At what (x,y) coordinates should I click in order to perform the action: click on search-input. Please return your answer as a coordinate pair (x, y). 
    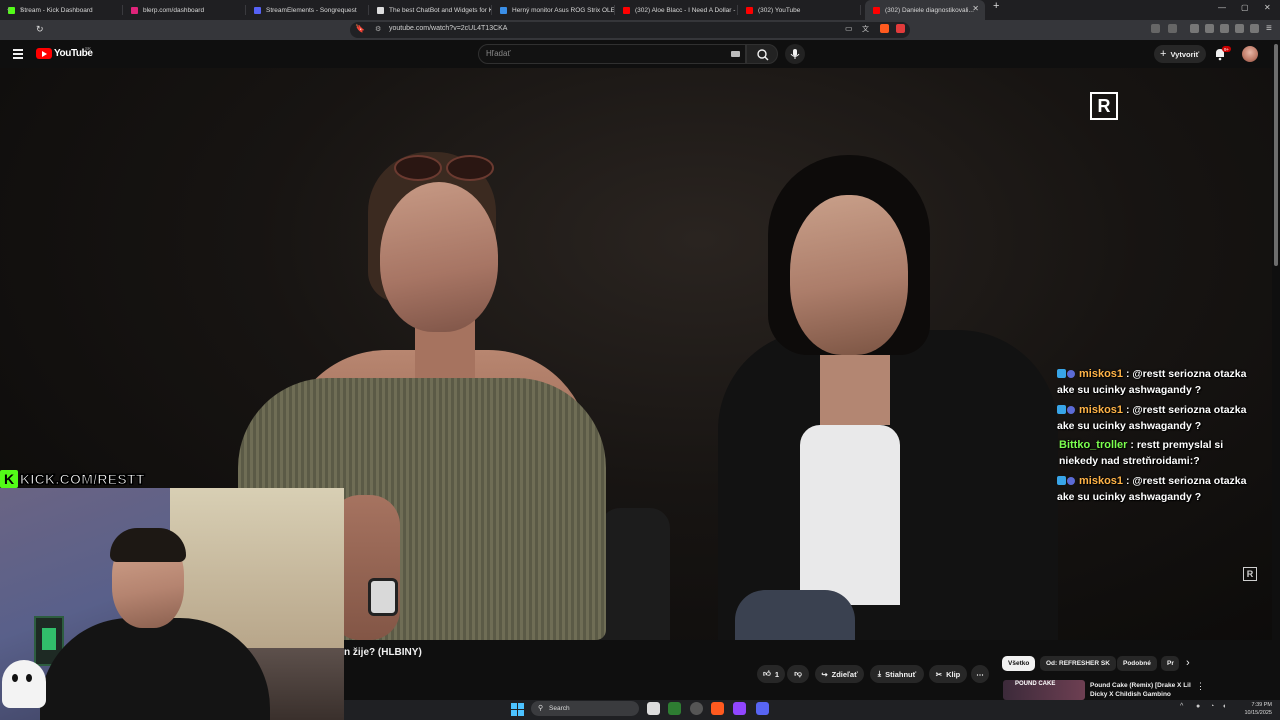
    Looking at the image, I should click on (612, 54).